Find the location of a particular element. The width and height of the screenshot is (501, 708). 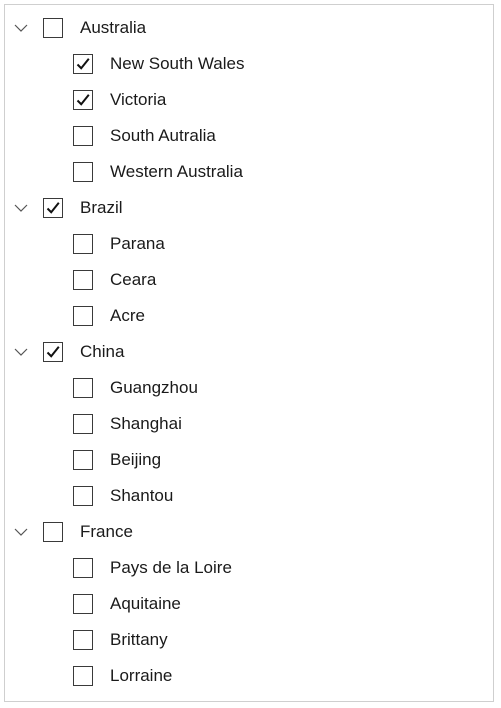

tree-node-child: Beijing is located at coordinates (249, 460).